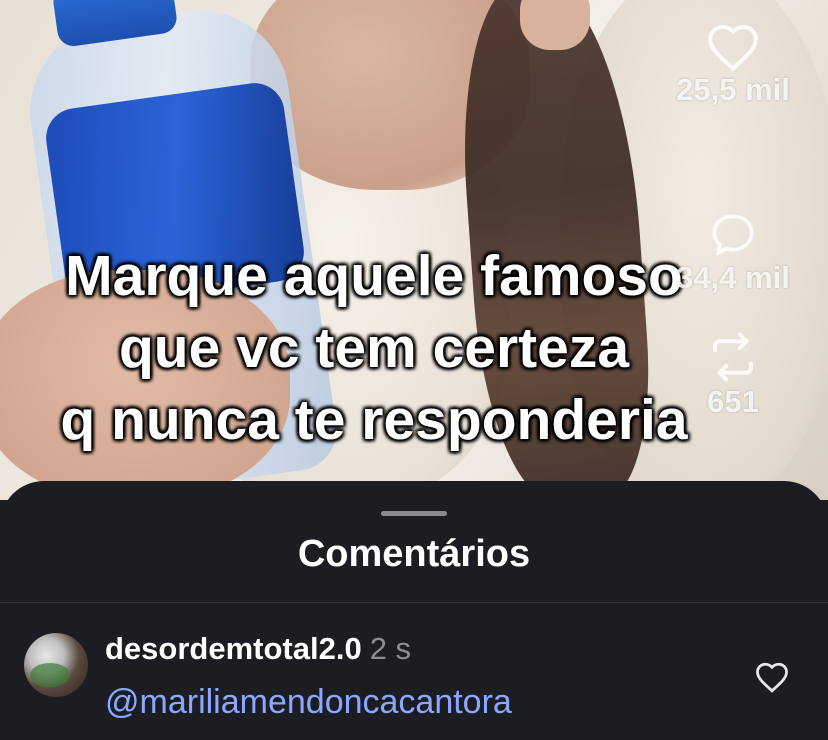 The width and height of the screenshot is (828, 740). I want to click on comment-bubble-icon, so click(733, 235).